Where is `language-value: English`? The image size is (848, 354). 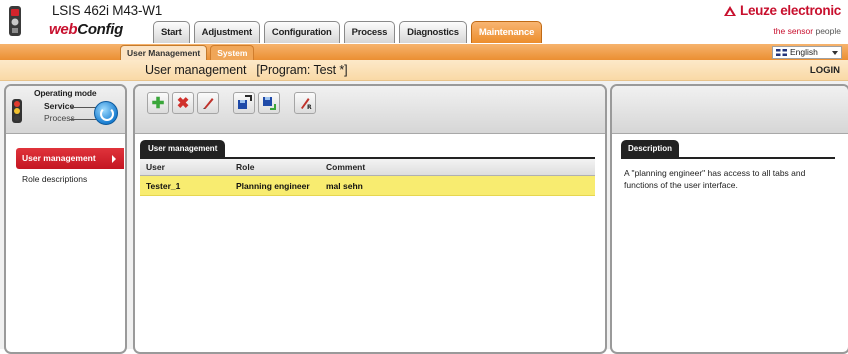 language-value: English is located at coordinates (804, 52).